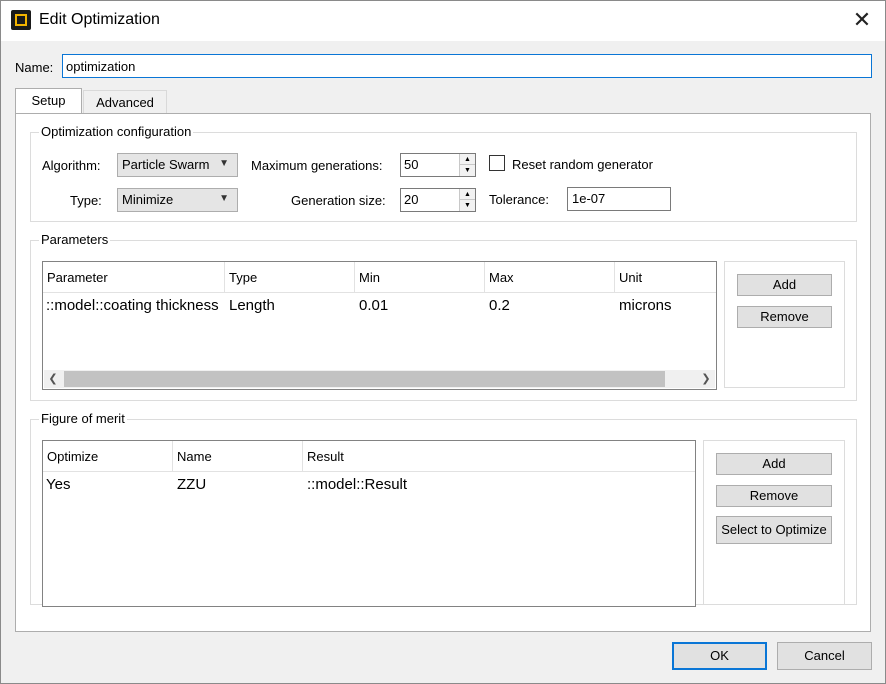 The image size is (886, 684). Describe the element at coordinates (148, 199) in the screenshot. I see `type-value: Minimize` at that location.